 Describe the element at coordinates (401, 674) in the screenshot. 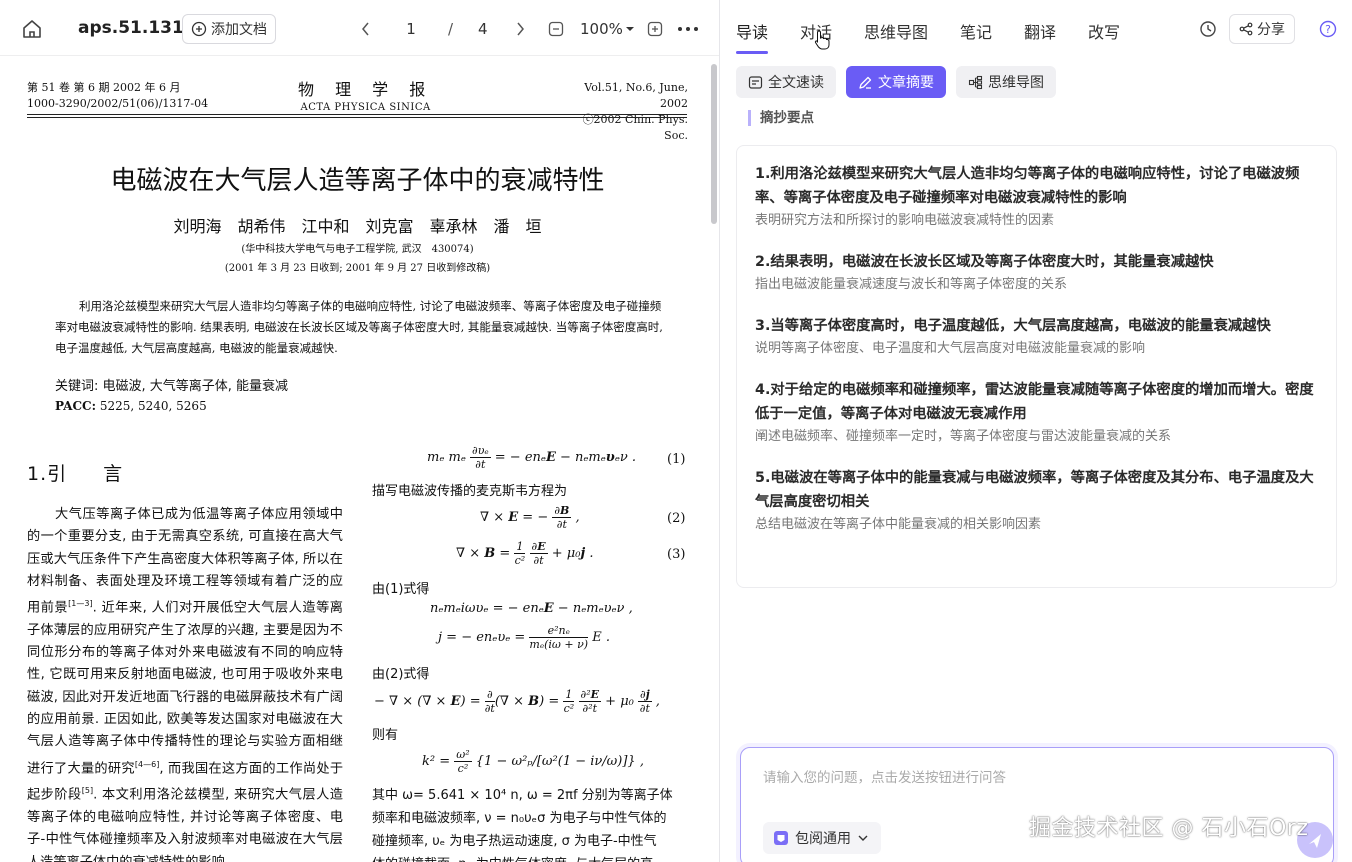

I see `from-eq2-text: 由(2)式得` at that location.